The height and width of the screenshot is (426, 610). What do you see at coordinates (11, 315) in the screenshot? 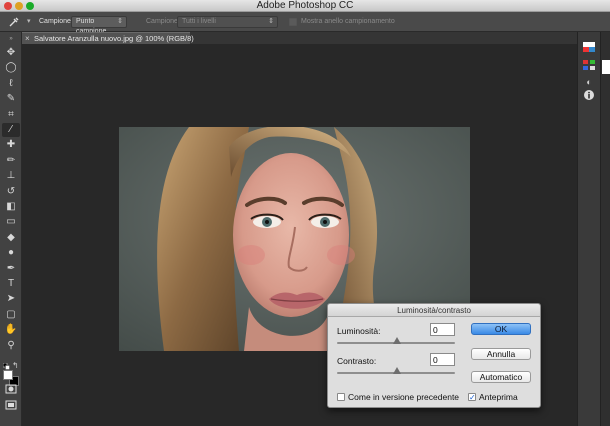
I see `shape-icon: ▢` at bounding box center [11, 315].